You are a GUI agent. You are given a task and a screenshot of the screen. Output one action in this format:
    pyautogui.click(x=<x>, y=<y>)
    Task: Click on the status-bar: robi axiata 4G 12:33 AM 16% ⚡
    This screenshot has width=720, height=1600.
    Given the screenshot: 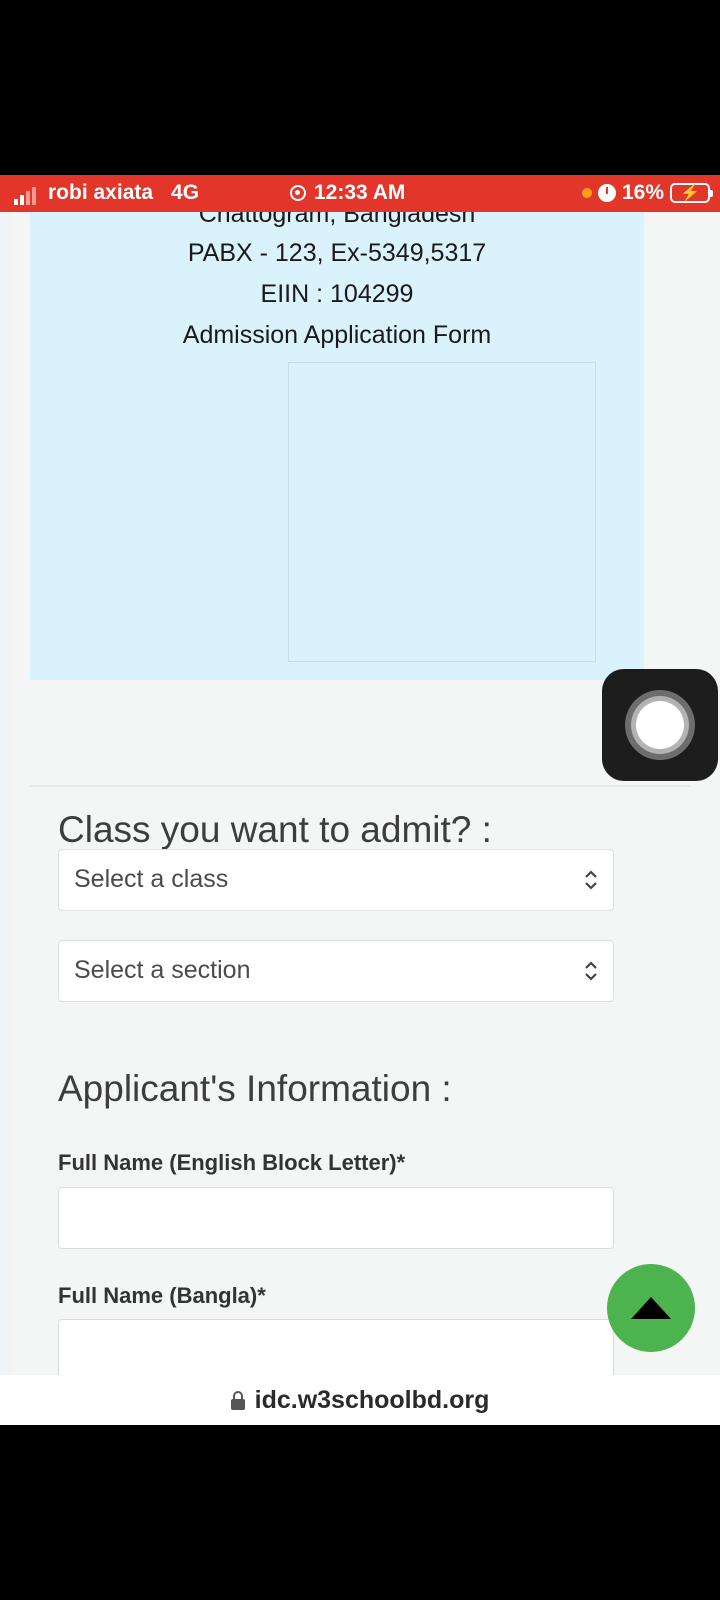 What is the action you would take?
    pyautogui.click(x=360, y=193)
    